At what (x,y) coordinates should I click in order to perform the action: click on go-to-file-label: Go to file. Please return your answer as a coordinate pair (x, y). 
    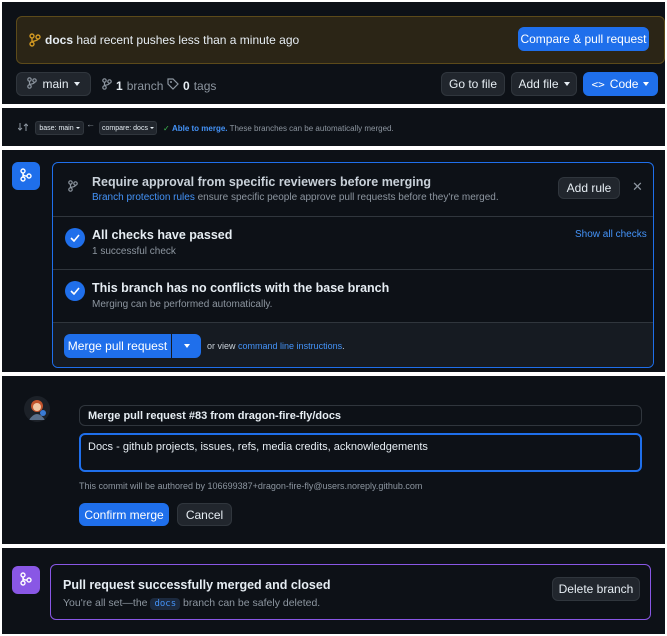
    Looking at the image, I should click on (473, 84).